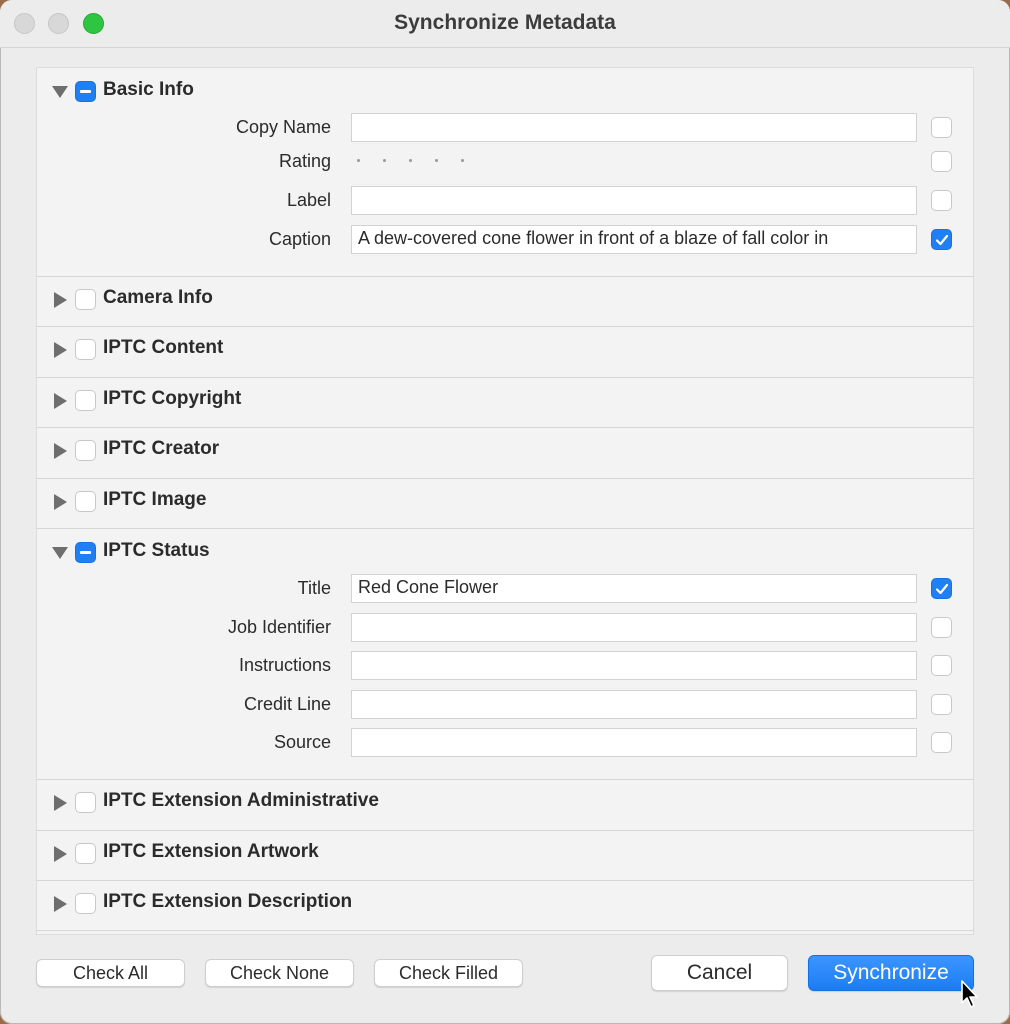 The image size is (1010, 1024). Describe the element at coordinates (505, 554) in the screenshot. I see `group-iptc-status: IPTC Status` at that location.